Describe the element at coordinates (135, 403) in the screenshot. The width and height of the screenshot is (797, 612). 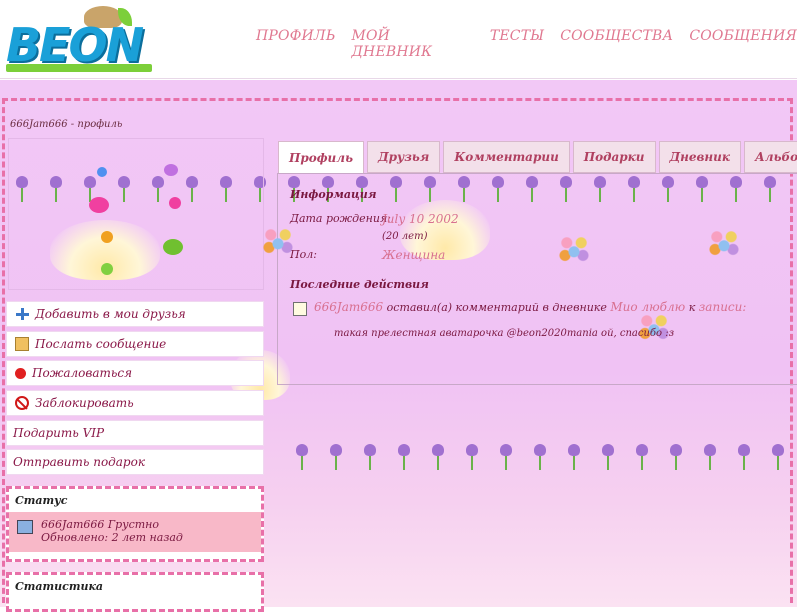
I see `block-button: Заблокировать` at that location.